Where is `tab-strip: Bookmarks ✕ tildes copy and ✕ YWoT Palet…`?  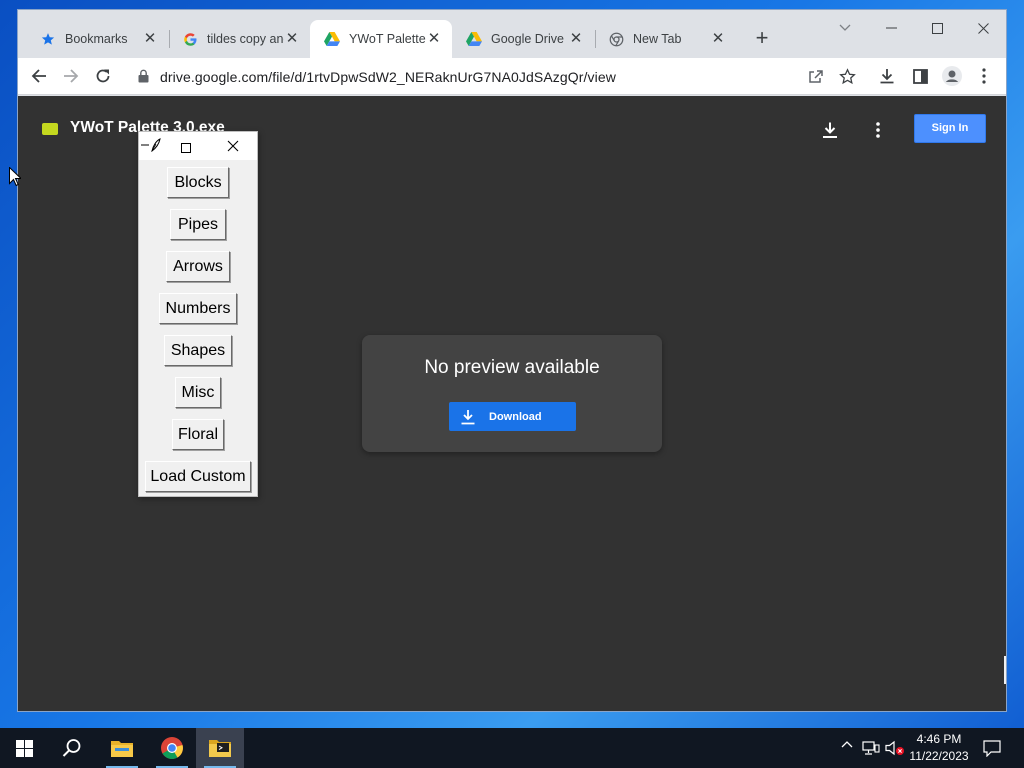
tab-strip: Bookmarks ✕ tildes copy and ✕ YWoT Palet… is located at coordinates (512, 34).